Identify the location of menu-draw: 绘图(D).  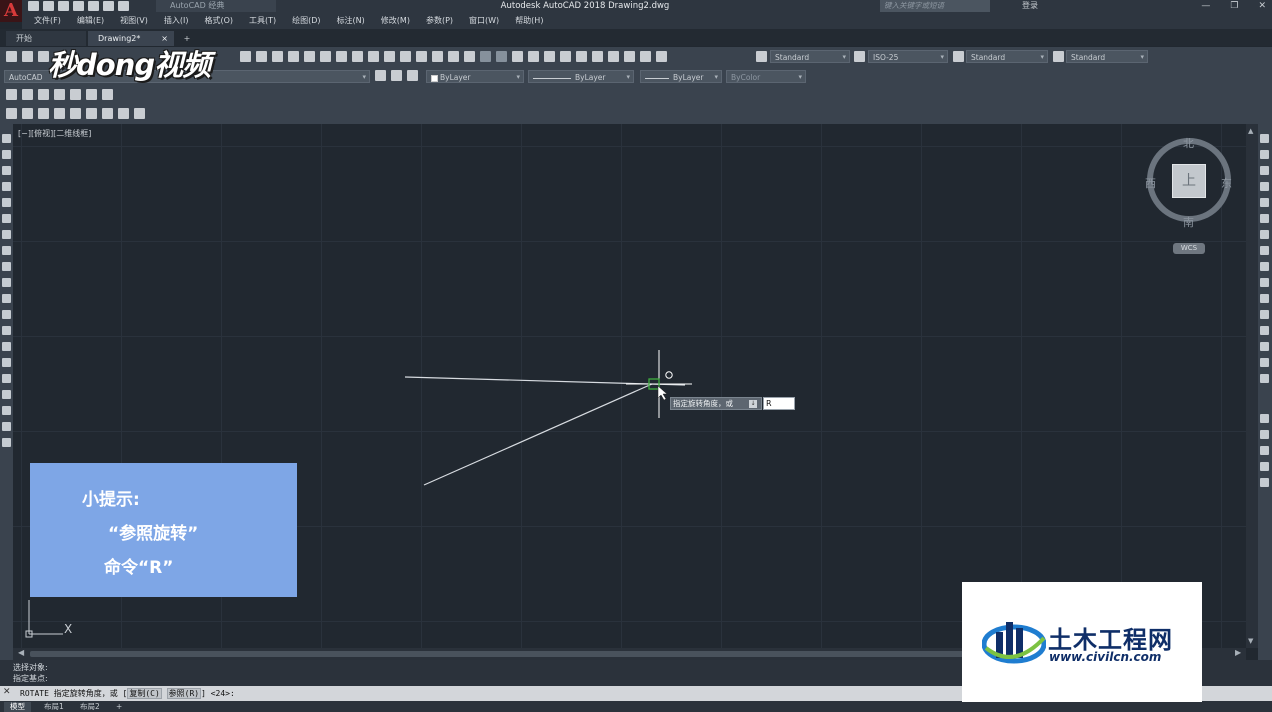
(306, 21).